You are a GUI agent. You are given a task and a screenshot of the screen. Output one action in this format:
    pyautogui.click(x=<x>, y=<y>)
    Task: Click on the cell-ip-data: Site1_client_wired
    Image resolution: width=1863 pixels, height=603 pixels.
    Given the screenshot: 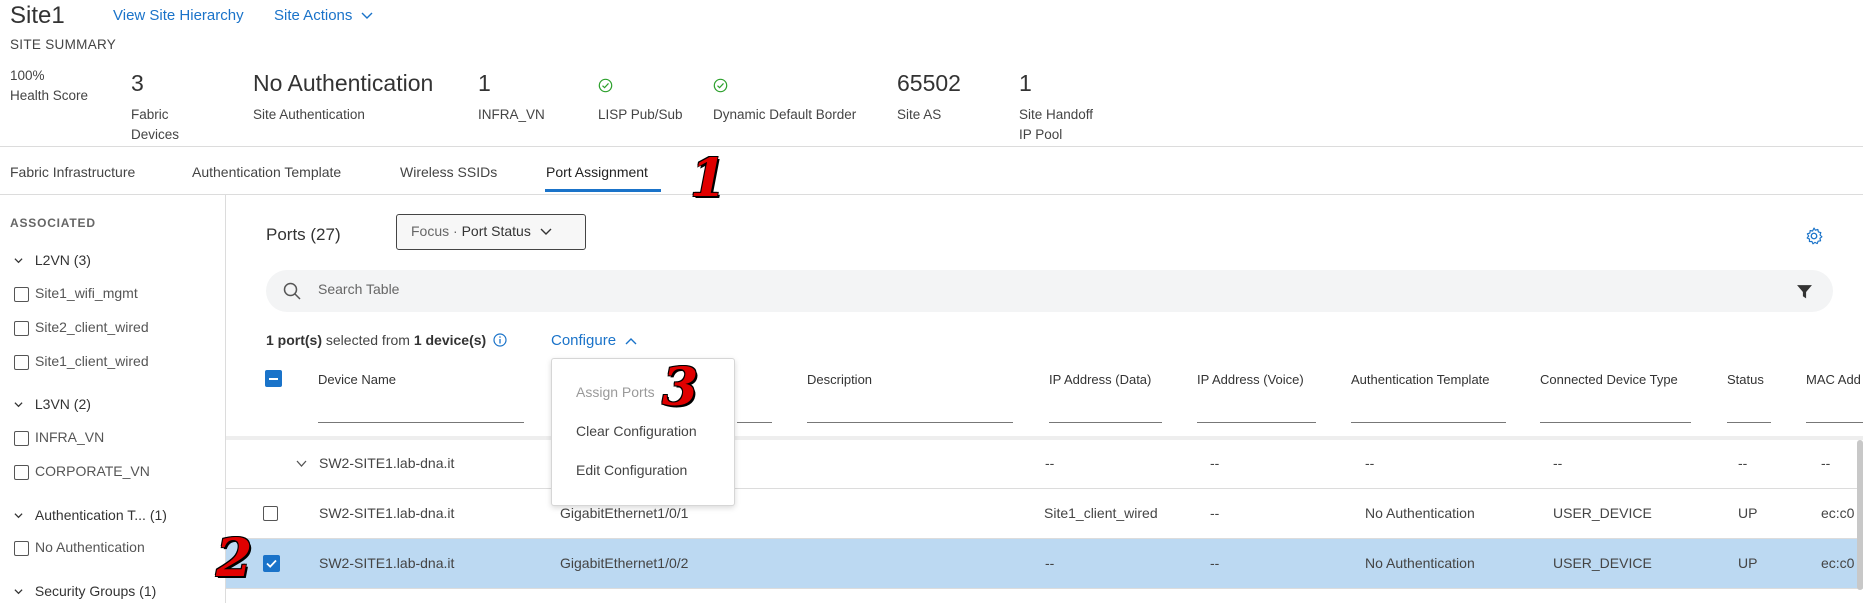 What is the action you would take?
    pyautogui.click(x=1101, y=513)
    